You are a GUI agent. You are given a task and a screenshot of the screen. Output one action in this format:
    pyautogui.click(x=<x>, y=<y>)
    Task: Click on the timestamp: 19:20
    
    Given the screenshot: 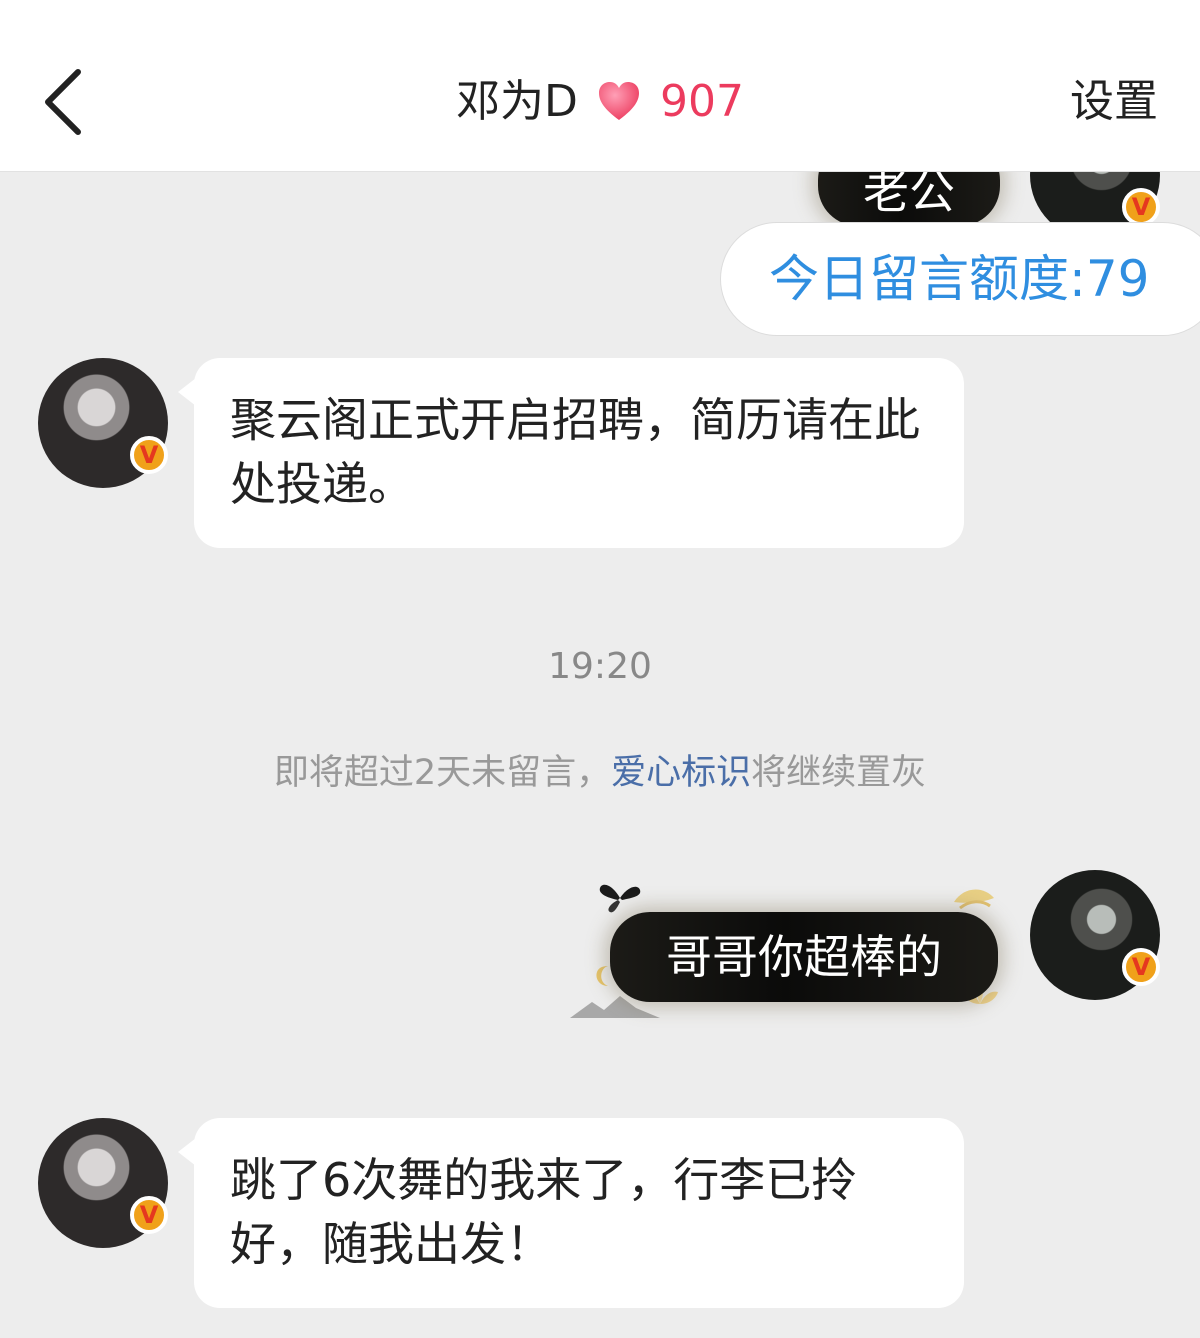 What is the action you would take?
    pyautogui.click(x=600, y=666)
    